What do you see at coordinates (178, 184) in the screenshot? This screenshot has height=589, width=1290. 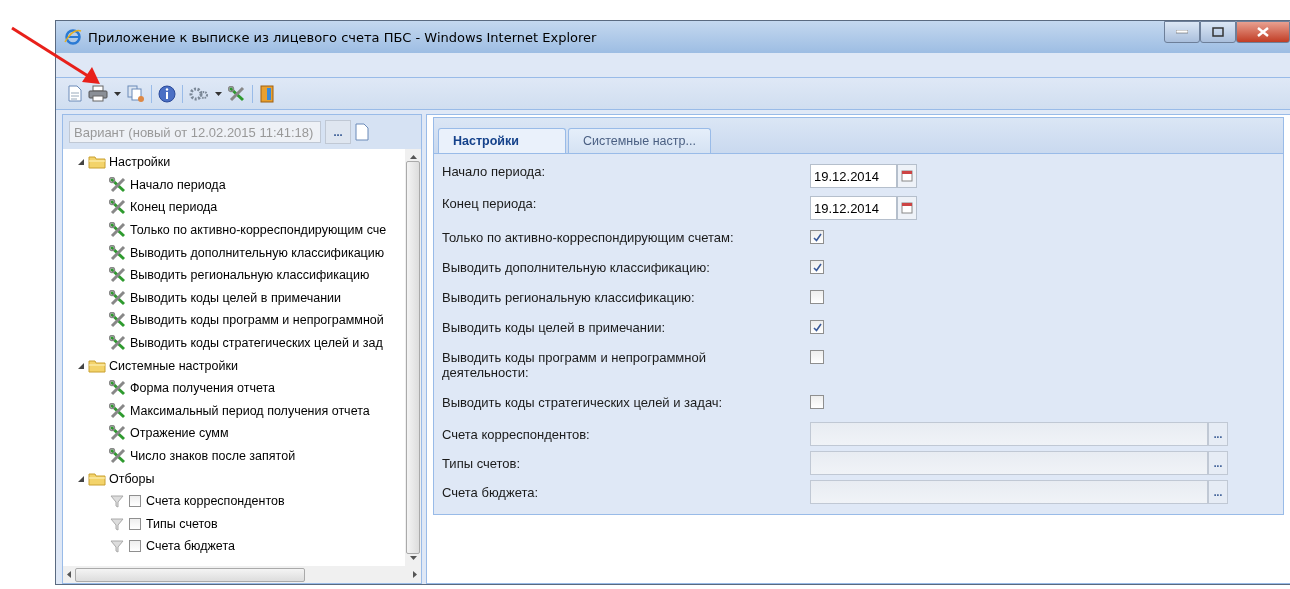 I see `tree-item: Начало периода` at bounding box center [178, 184].